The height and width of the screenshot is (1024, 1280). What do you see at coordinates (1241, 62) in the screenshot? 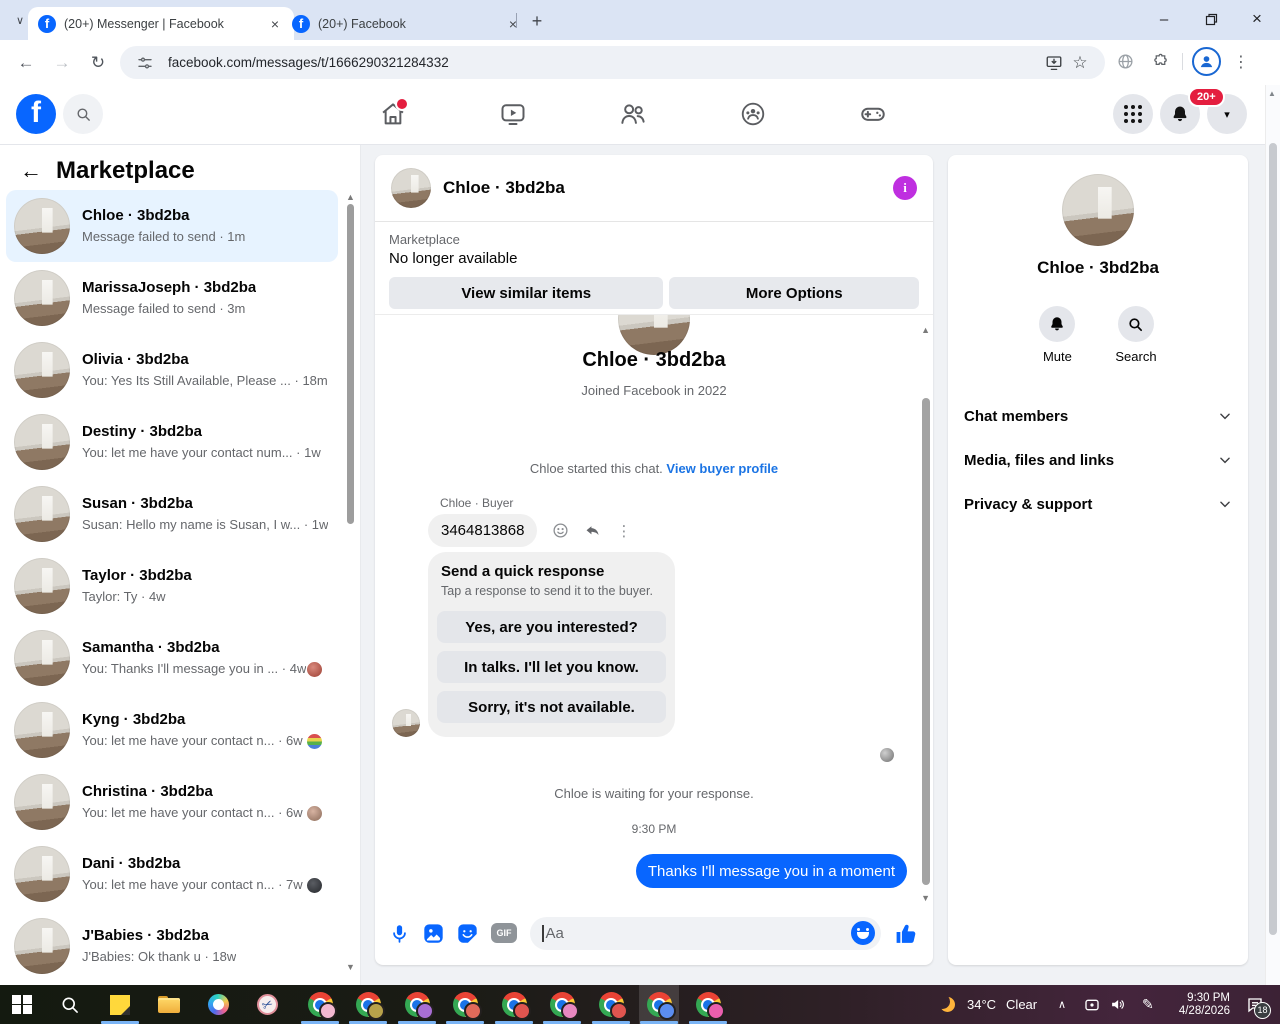
I see `browser-menu-kebab-icon: ⋮` at bounding box center [1241, 62].